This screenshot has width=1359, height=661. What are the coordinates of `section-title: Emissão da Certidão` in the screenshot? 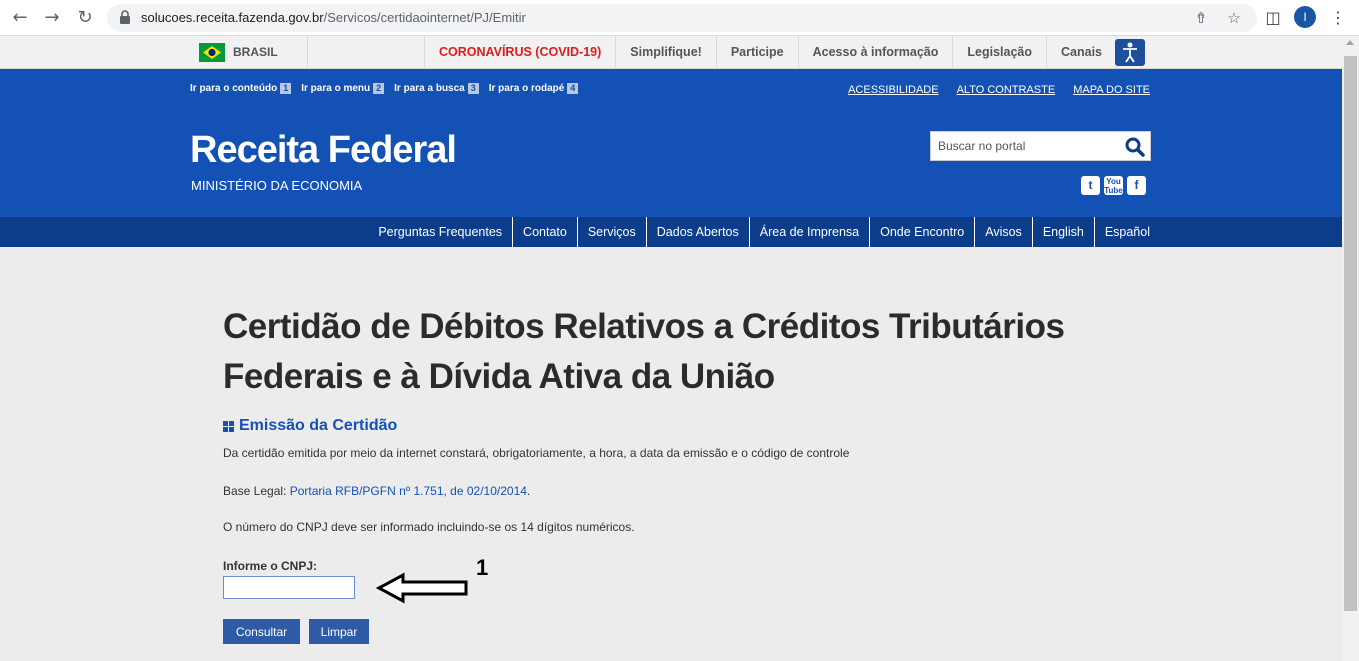 It's located at (310, 426).